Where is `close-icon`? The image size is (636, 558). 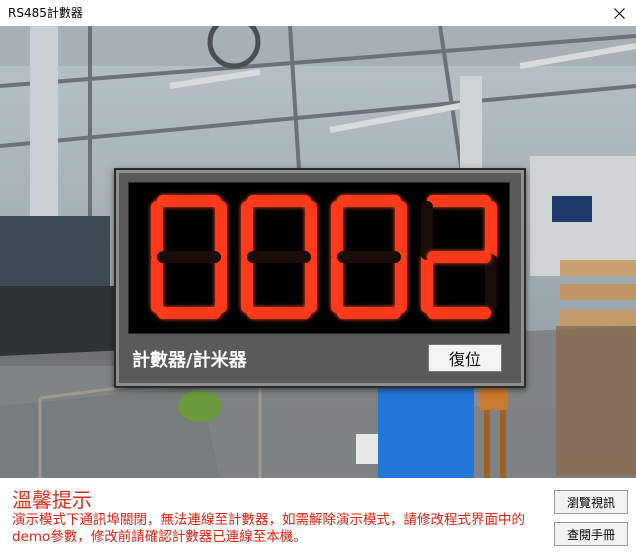
close-icon is located at coordinates (619, 13).